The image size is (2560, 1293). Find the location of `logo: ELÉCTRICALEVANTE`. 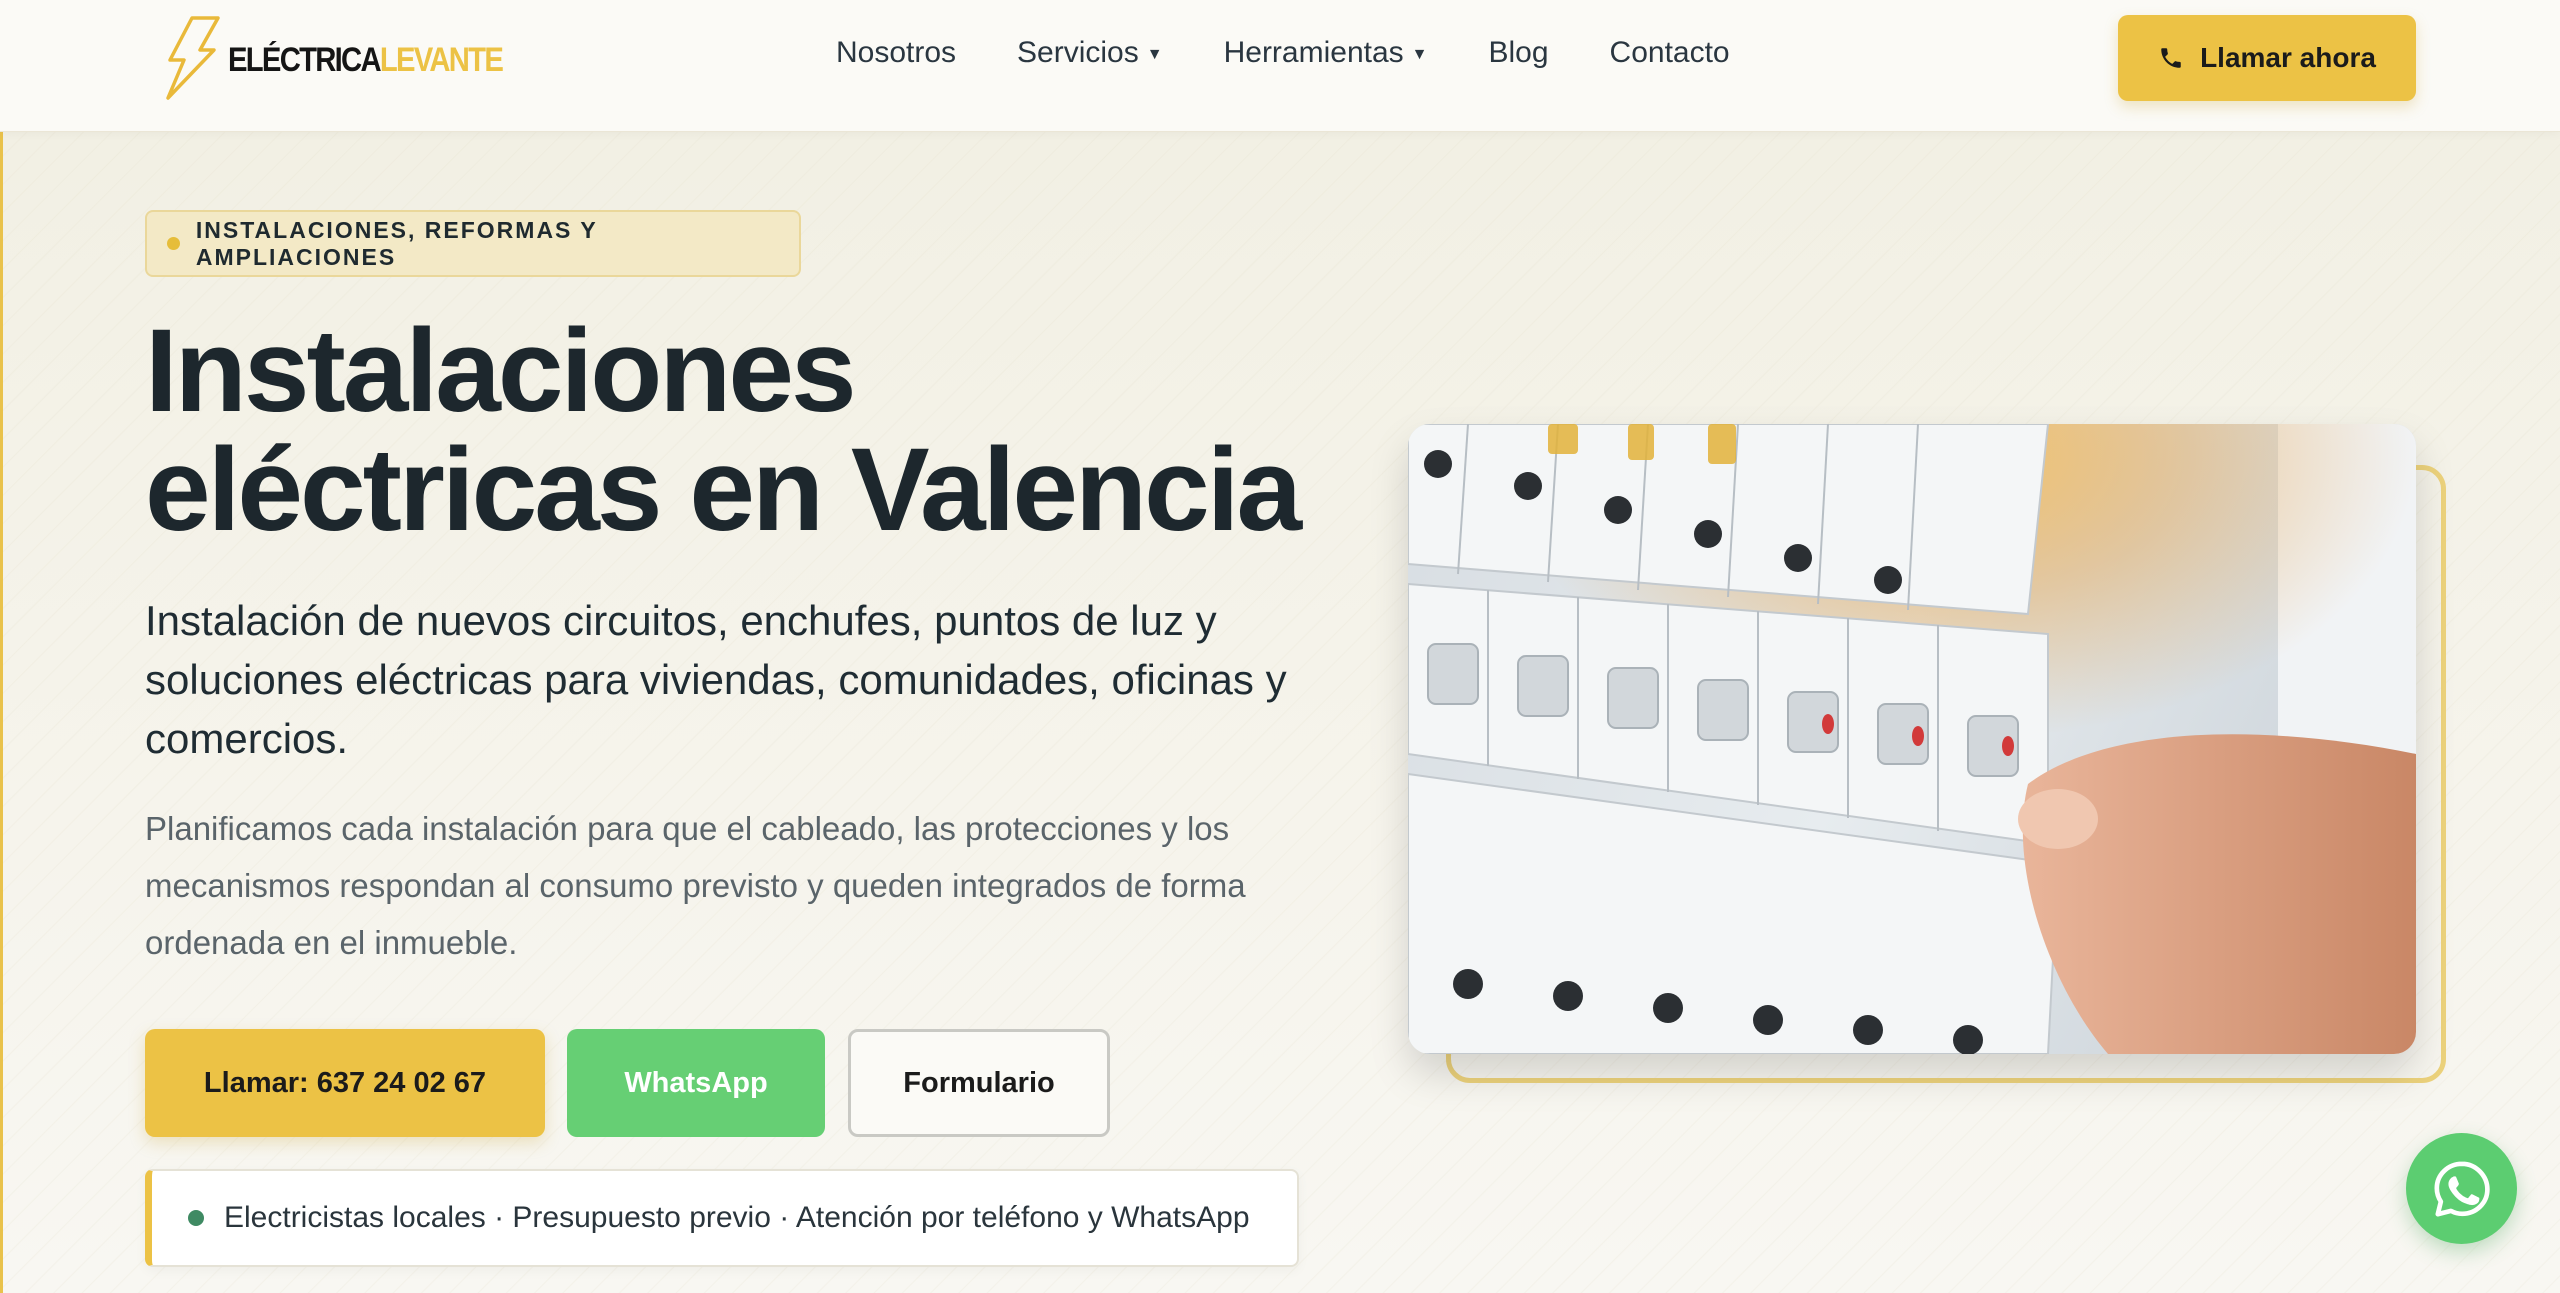

logo: ELÉCTRICALEVANTE is located at coordinates (352, 57).